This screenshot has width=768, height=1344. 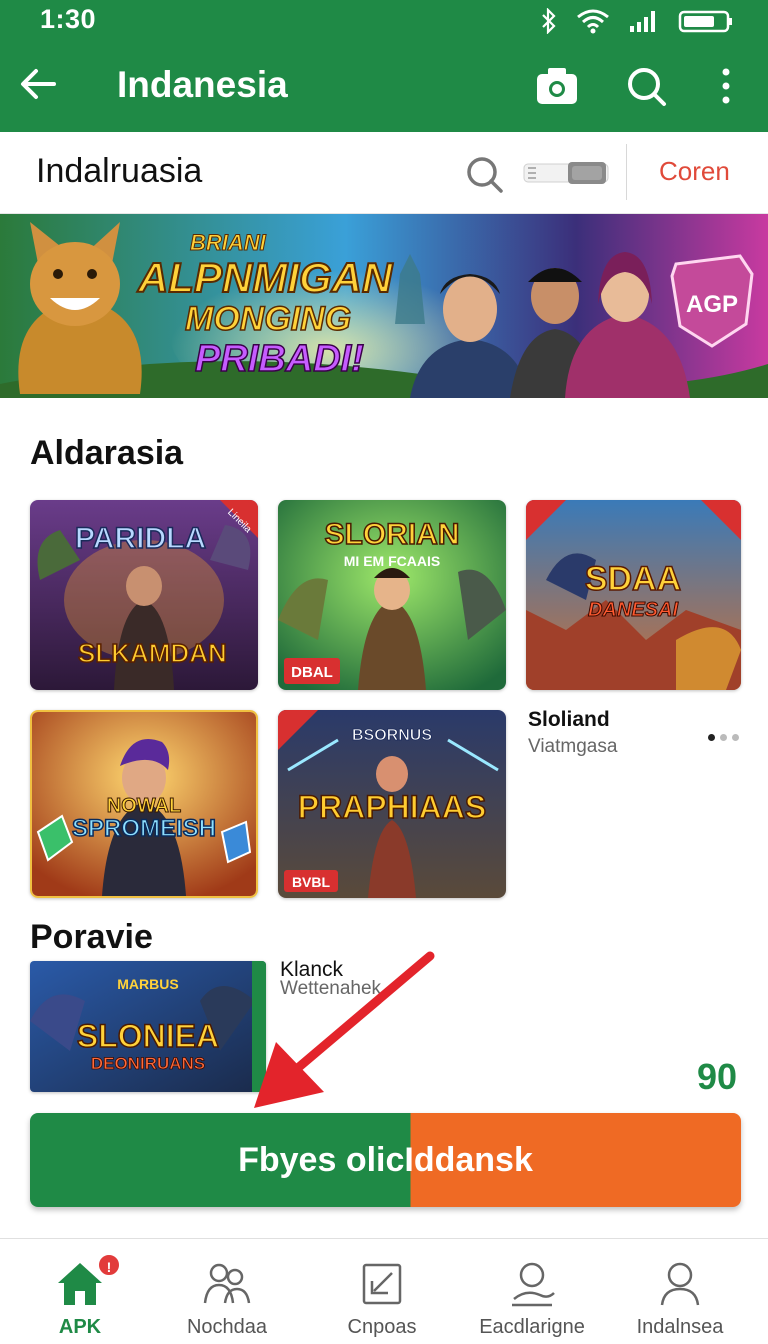 I want to click on more-vertical-icon, so click(x=726, y=86).